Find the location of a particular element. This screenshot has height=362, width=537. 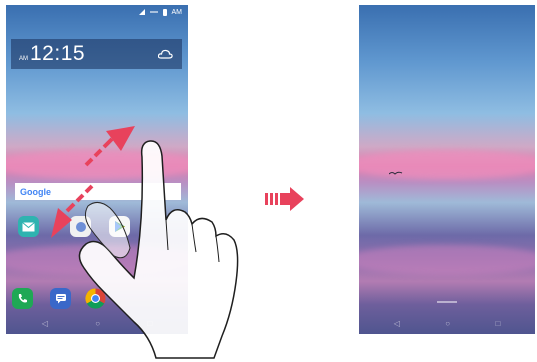

cloud-icon is located at coordinates (165, 54).